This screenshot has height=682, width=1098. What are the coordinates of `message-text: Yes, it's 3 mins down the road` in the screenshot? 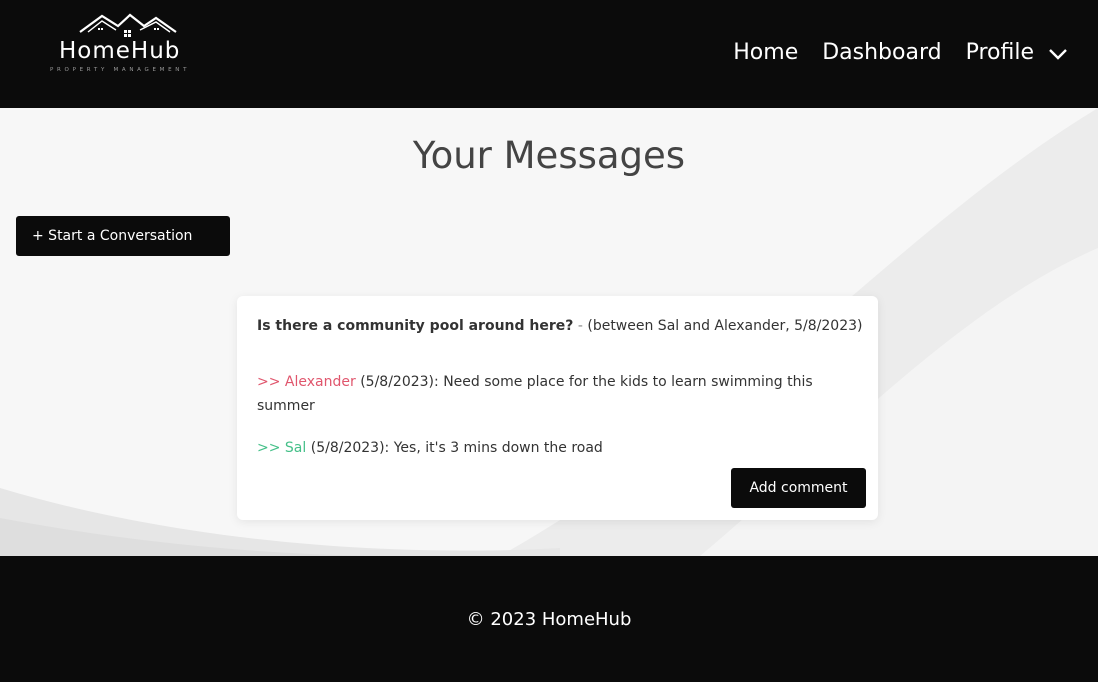 It's located at (498, 448).